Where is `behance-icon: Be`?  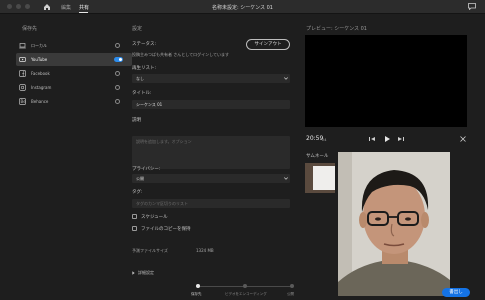 behance-icon: Be is located at coordinates (22, 101).